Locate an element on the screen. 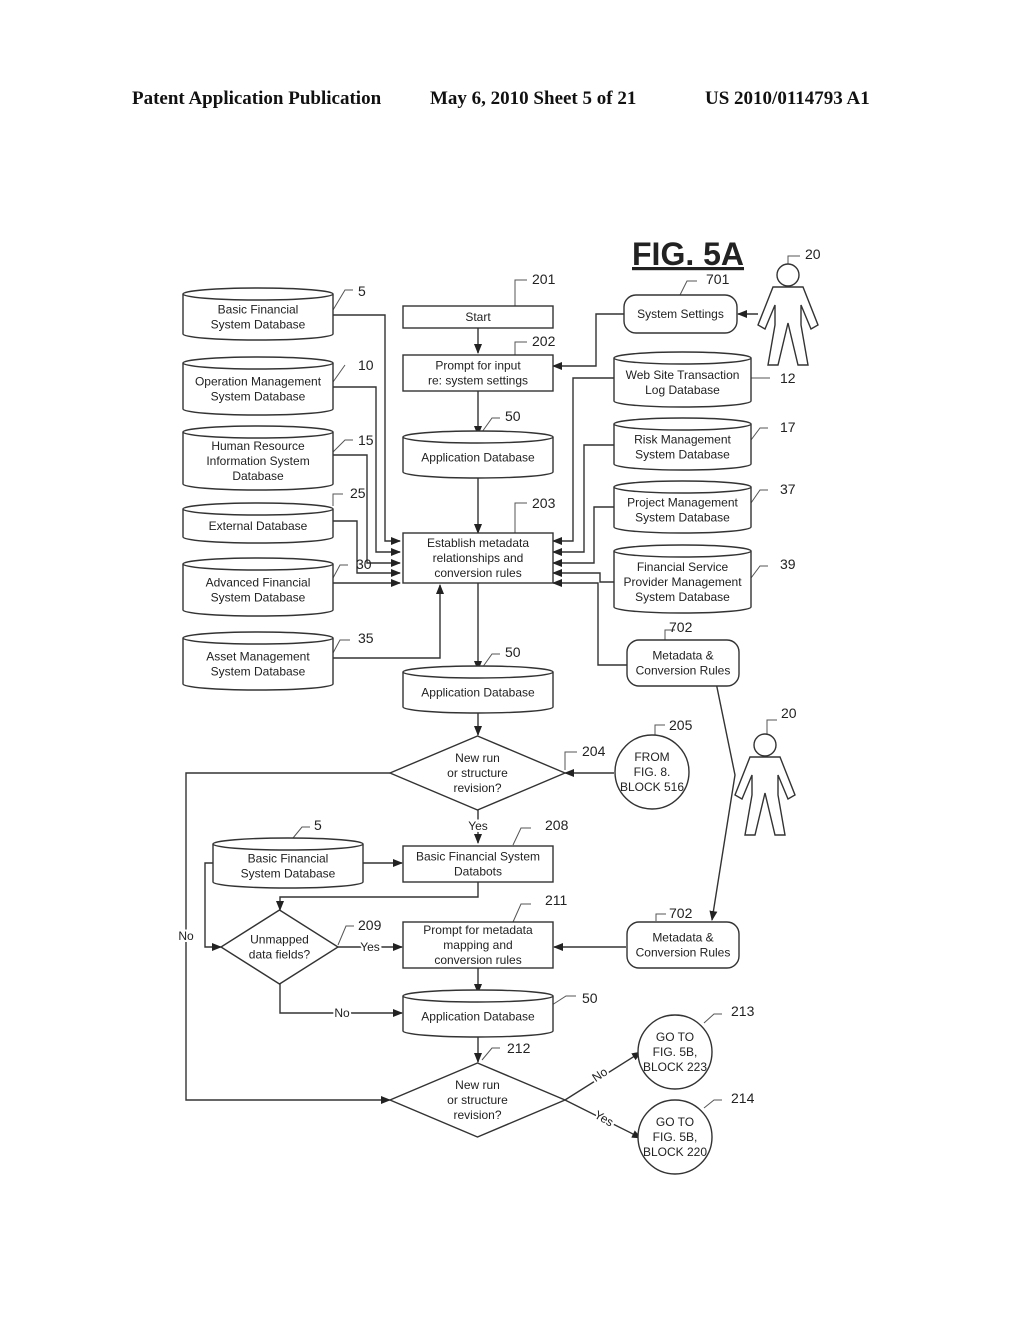  reference-numeral: 30 is located at coordinates (364, 564).